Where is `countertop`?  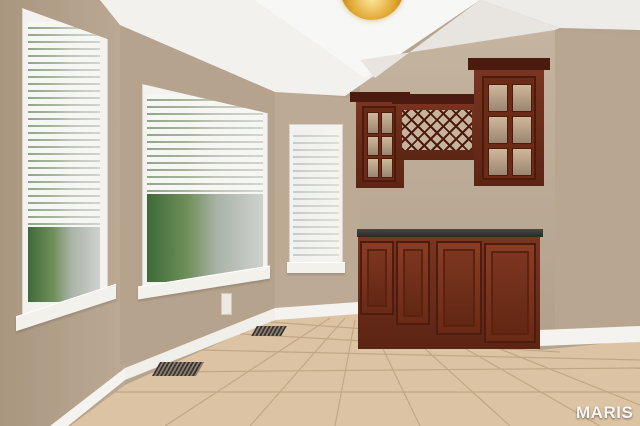 countertop is located at coordinates (450, 233).